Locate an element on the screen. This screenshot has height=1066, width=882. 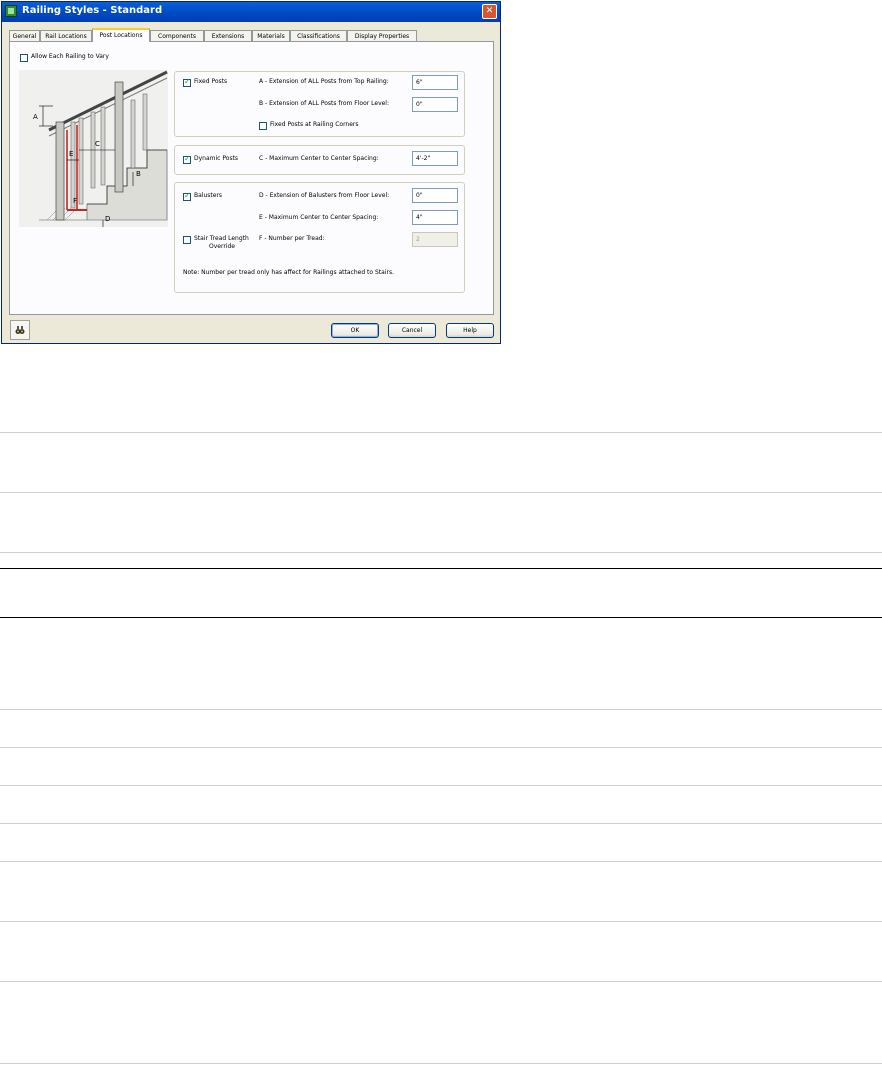
dynamic-posts-label: Dynamic Posts is located at coordinates (216, 158).